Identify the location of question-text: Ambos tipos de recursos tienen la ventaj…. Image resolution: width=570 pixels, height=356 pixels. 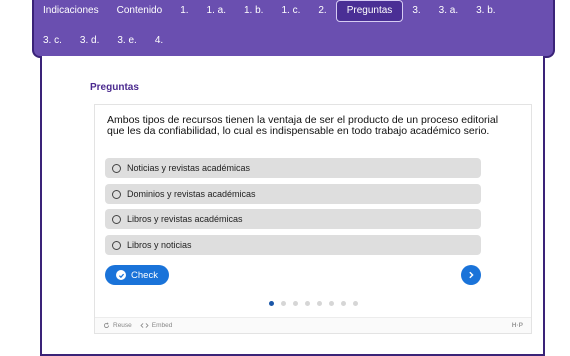
(303, 125).